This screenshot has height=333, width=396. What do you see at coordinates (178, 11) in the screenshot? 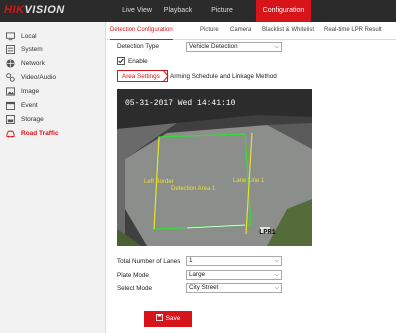
I see `nav-playback: Playback` at bounding box center [178, 11].